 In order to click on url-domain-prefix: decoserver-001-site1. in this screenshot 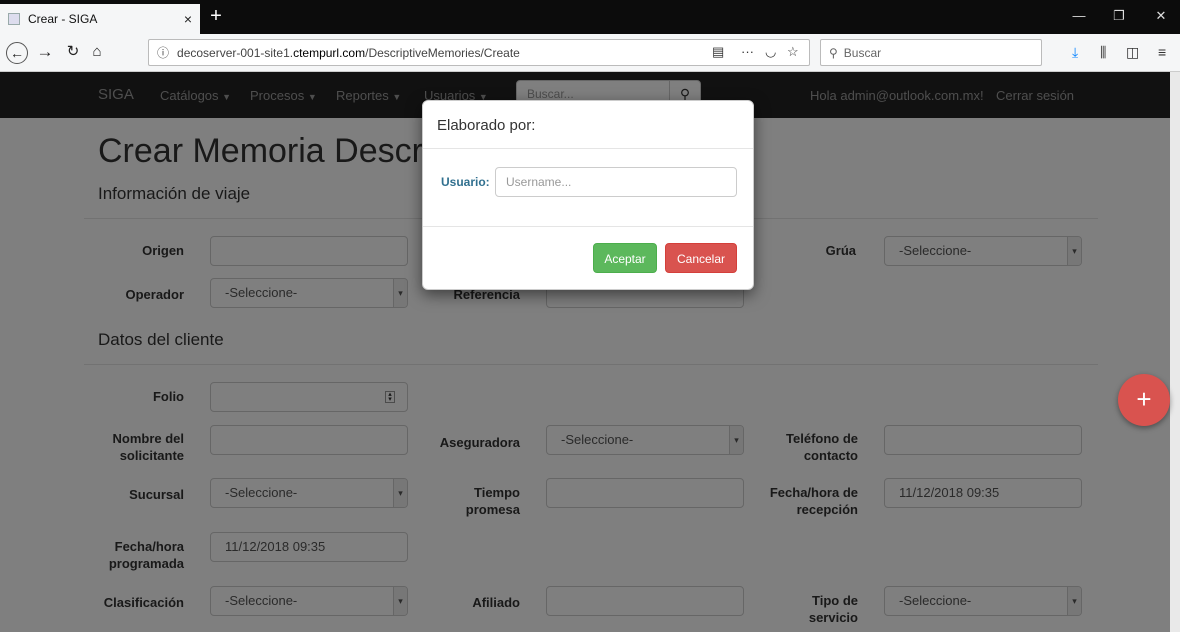, I will do `click(235, 52)`.